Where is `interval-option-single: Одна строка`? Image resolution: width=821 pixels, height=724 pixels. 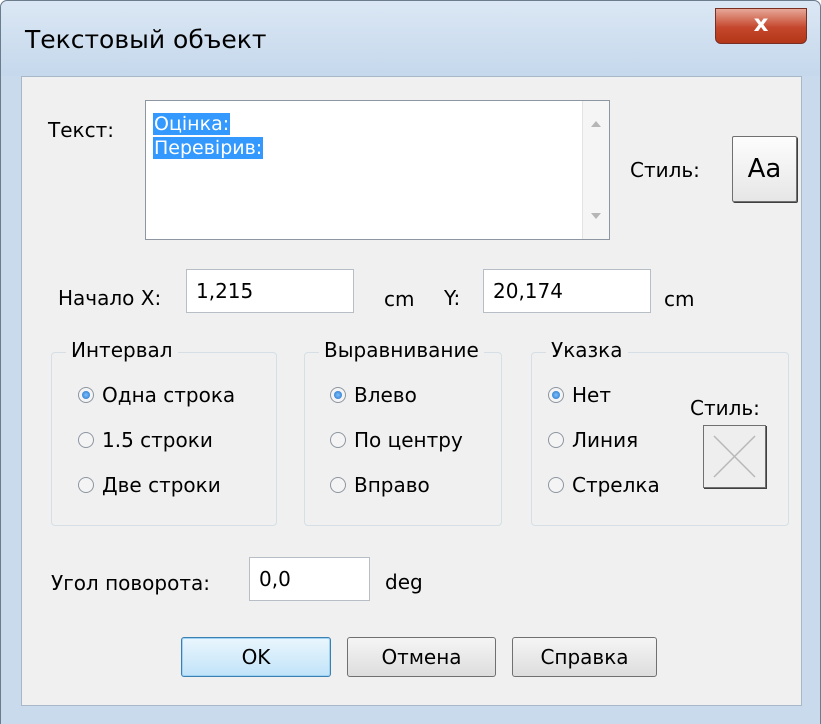
interval-option-single: Одна строка is located at coordinates (156, 395).